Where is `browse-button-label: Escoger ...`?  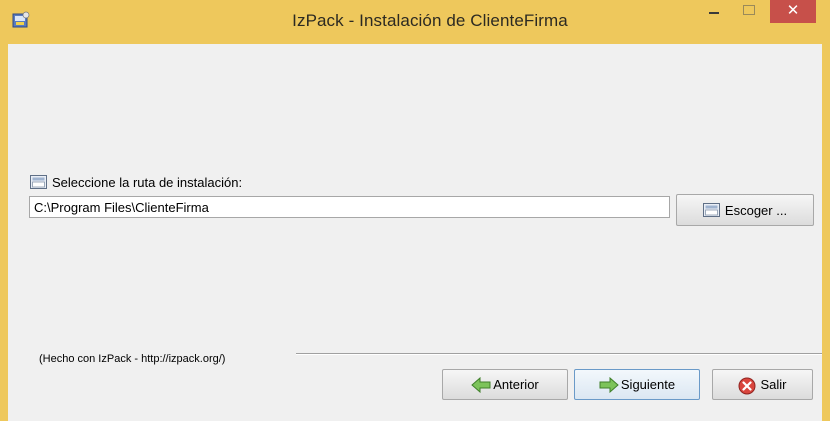 browse-button-label: Escoger ... is located at coordinates (756, 210).